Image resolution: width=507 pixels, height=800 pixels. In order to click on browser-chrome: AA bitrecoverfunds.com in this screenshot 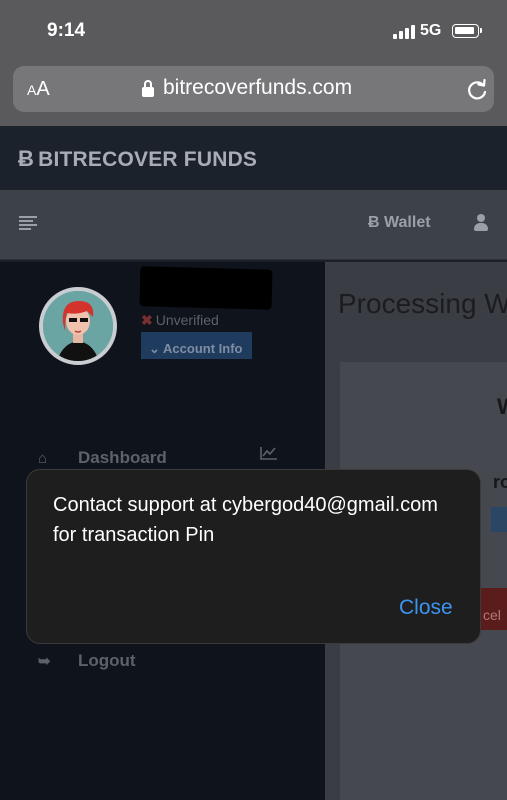, I will do `click(253, 93)`.